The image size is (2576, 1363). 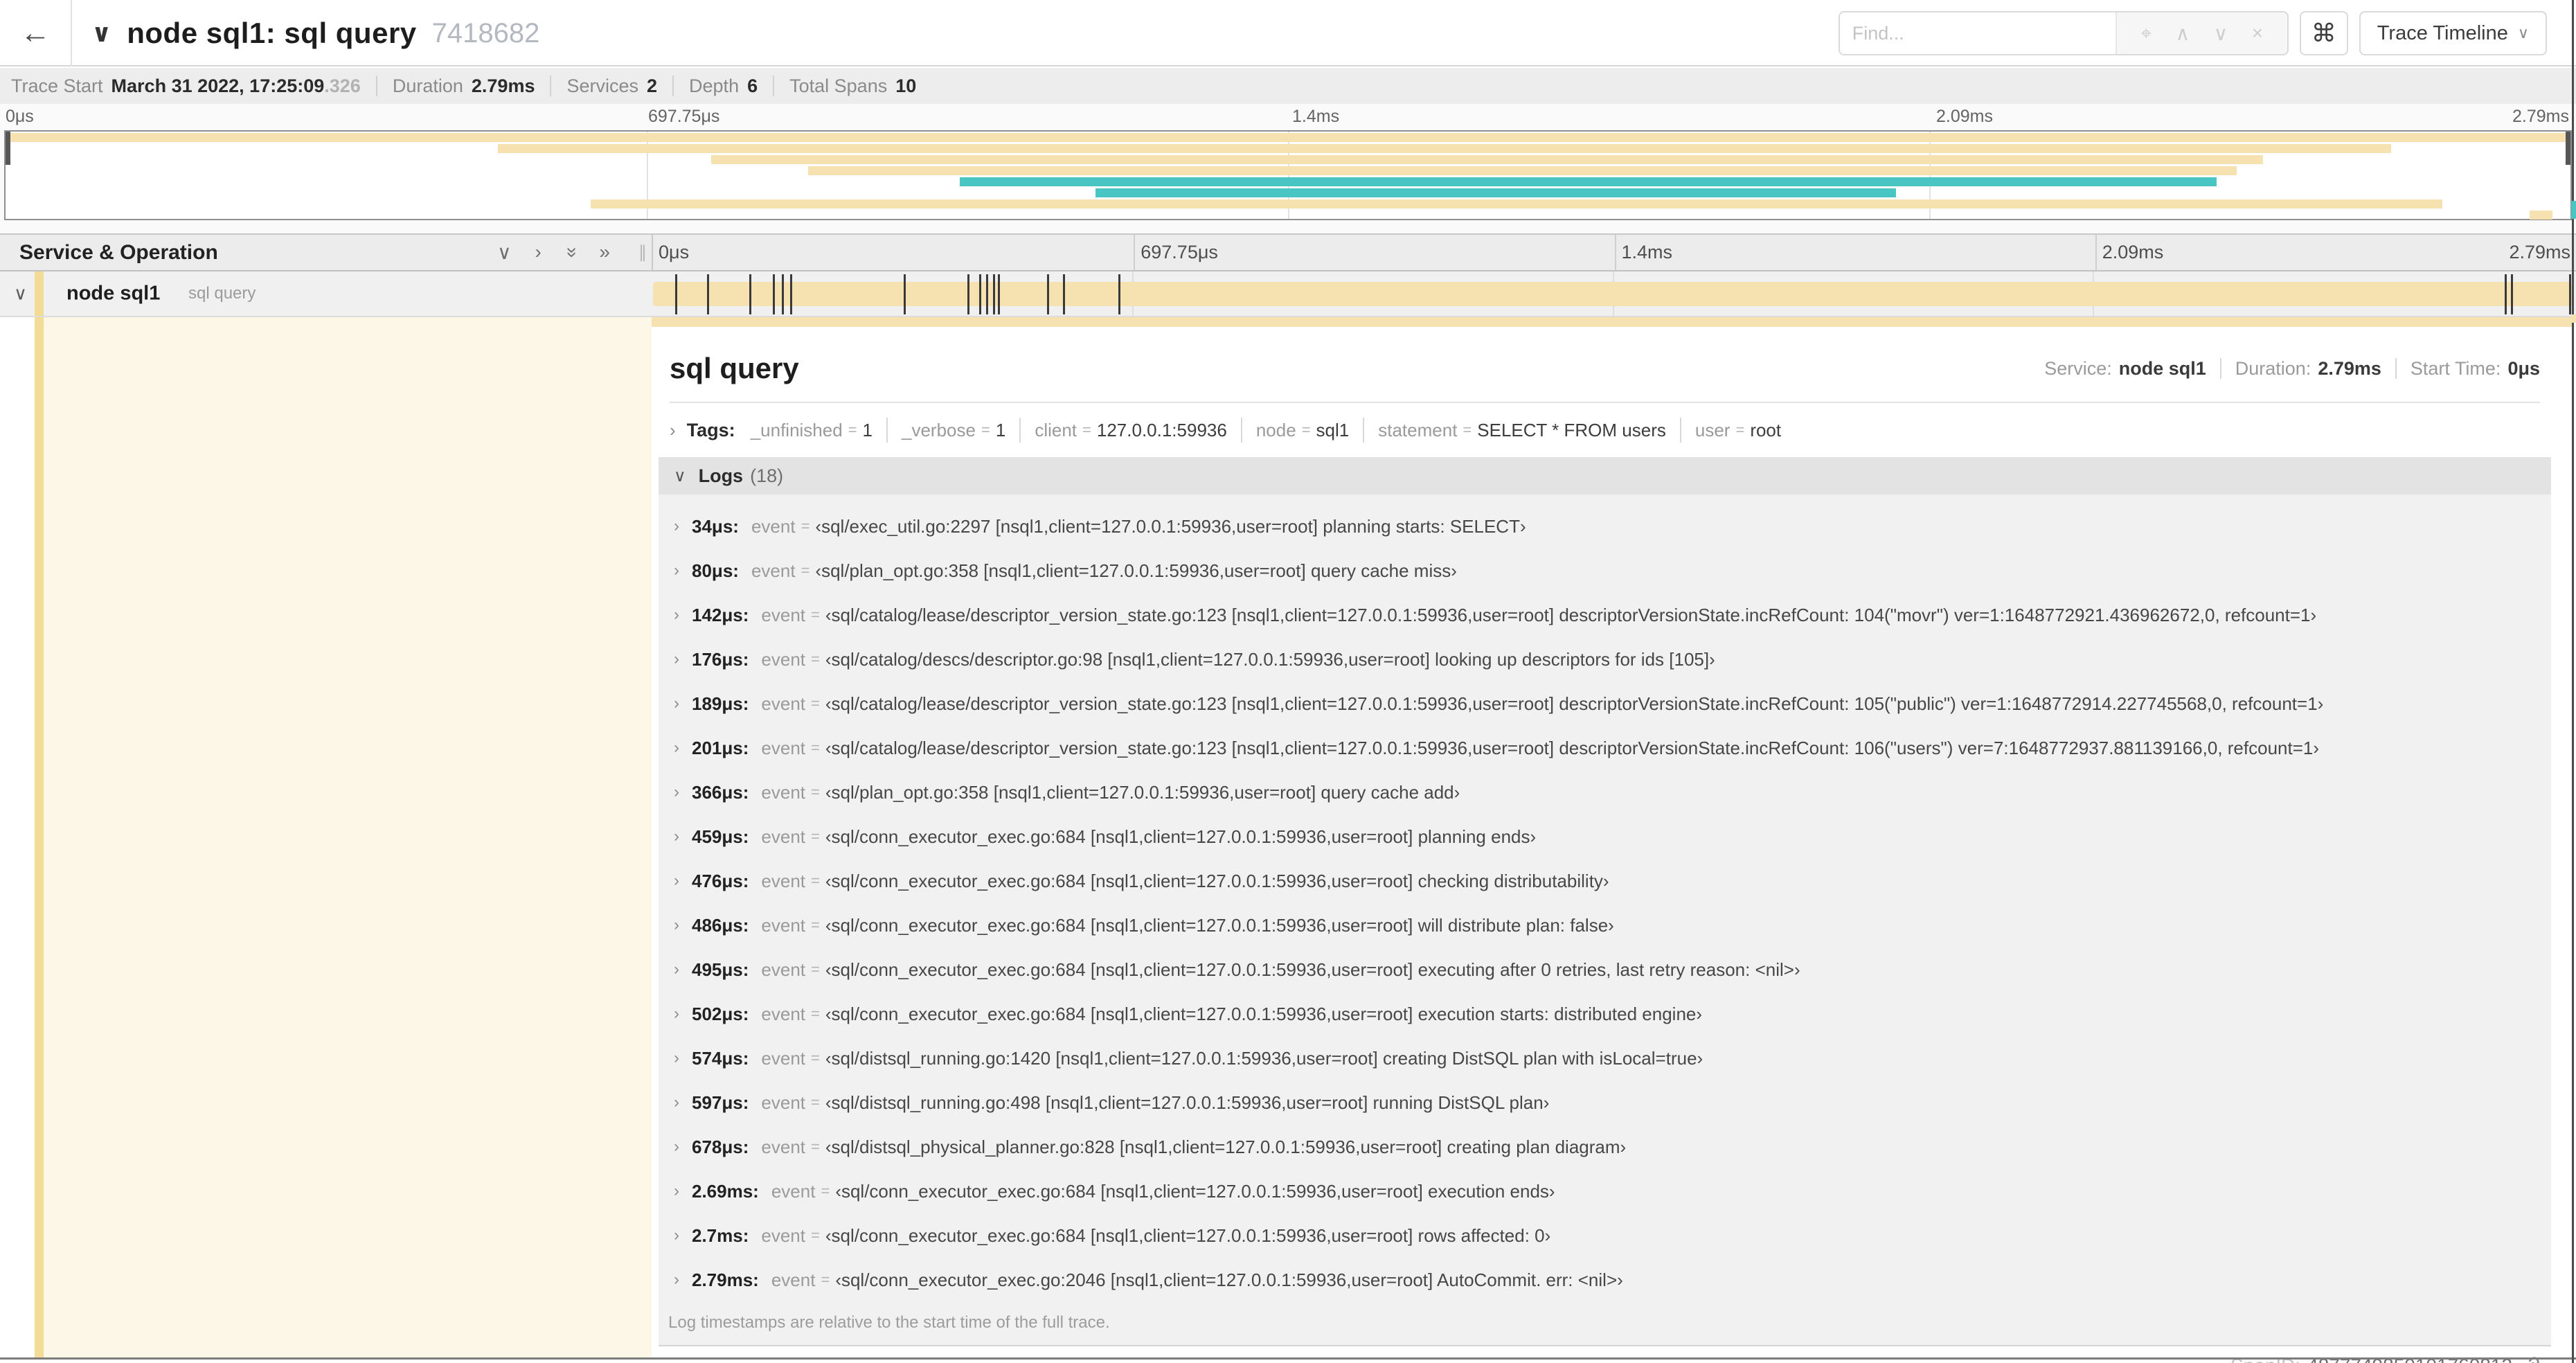 I want to click on right-edge-tan-mark, so click(x=2573, y=318).